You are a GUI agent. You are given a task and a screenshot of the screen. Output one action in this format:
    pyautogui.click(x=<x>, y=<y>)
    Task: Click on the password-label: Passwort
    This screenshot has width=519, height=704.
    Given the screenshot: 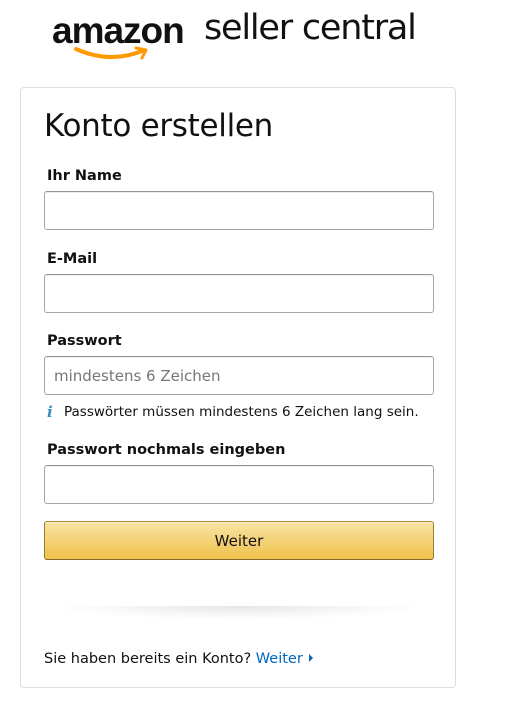 What is the action you would take?
    pyautogui.click(x=84, y=341)
    